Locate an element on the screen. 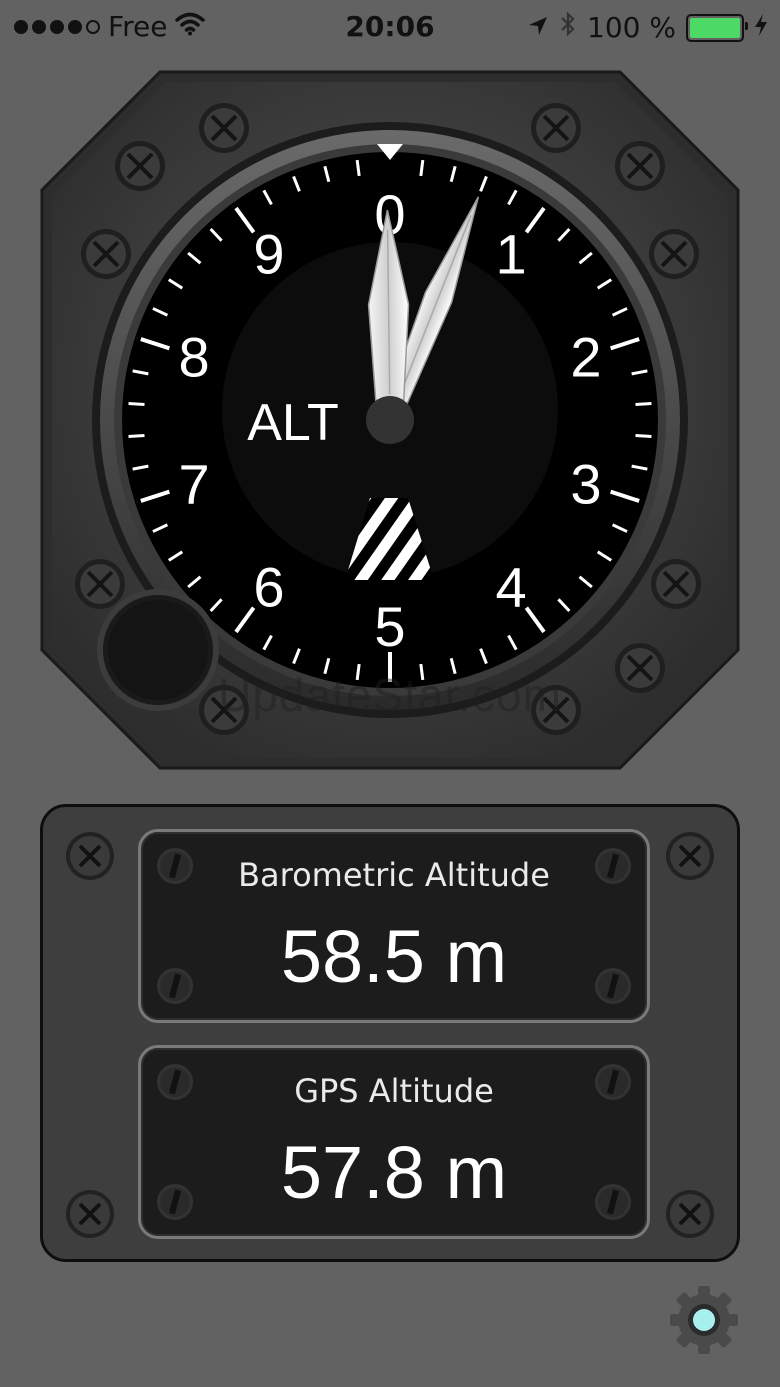 The height and width of the screenshot is (1387, 780). gps-altitude-readout: GPS Altitude 57.8 m is located at coordinates (394, 1142).